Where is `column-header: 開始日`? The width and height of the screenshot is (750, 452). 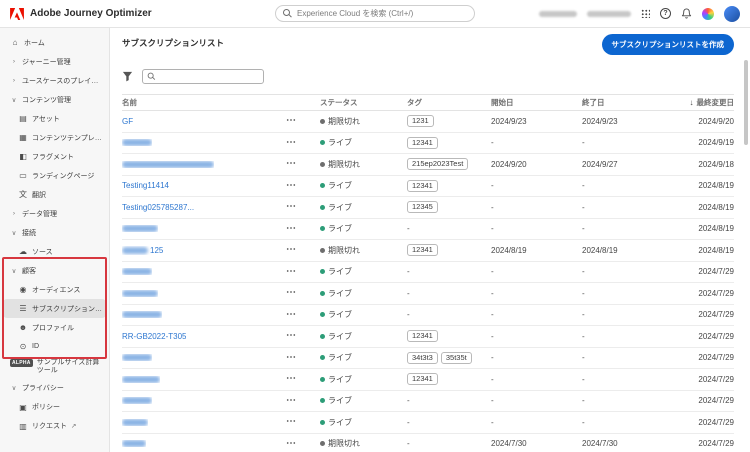 column-header: 開始日 is located at coordinates (536, 102).